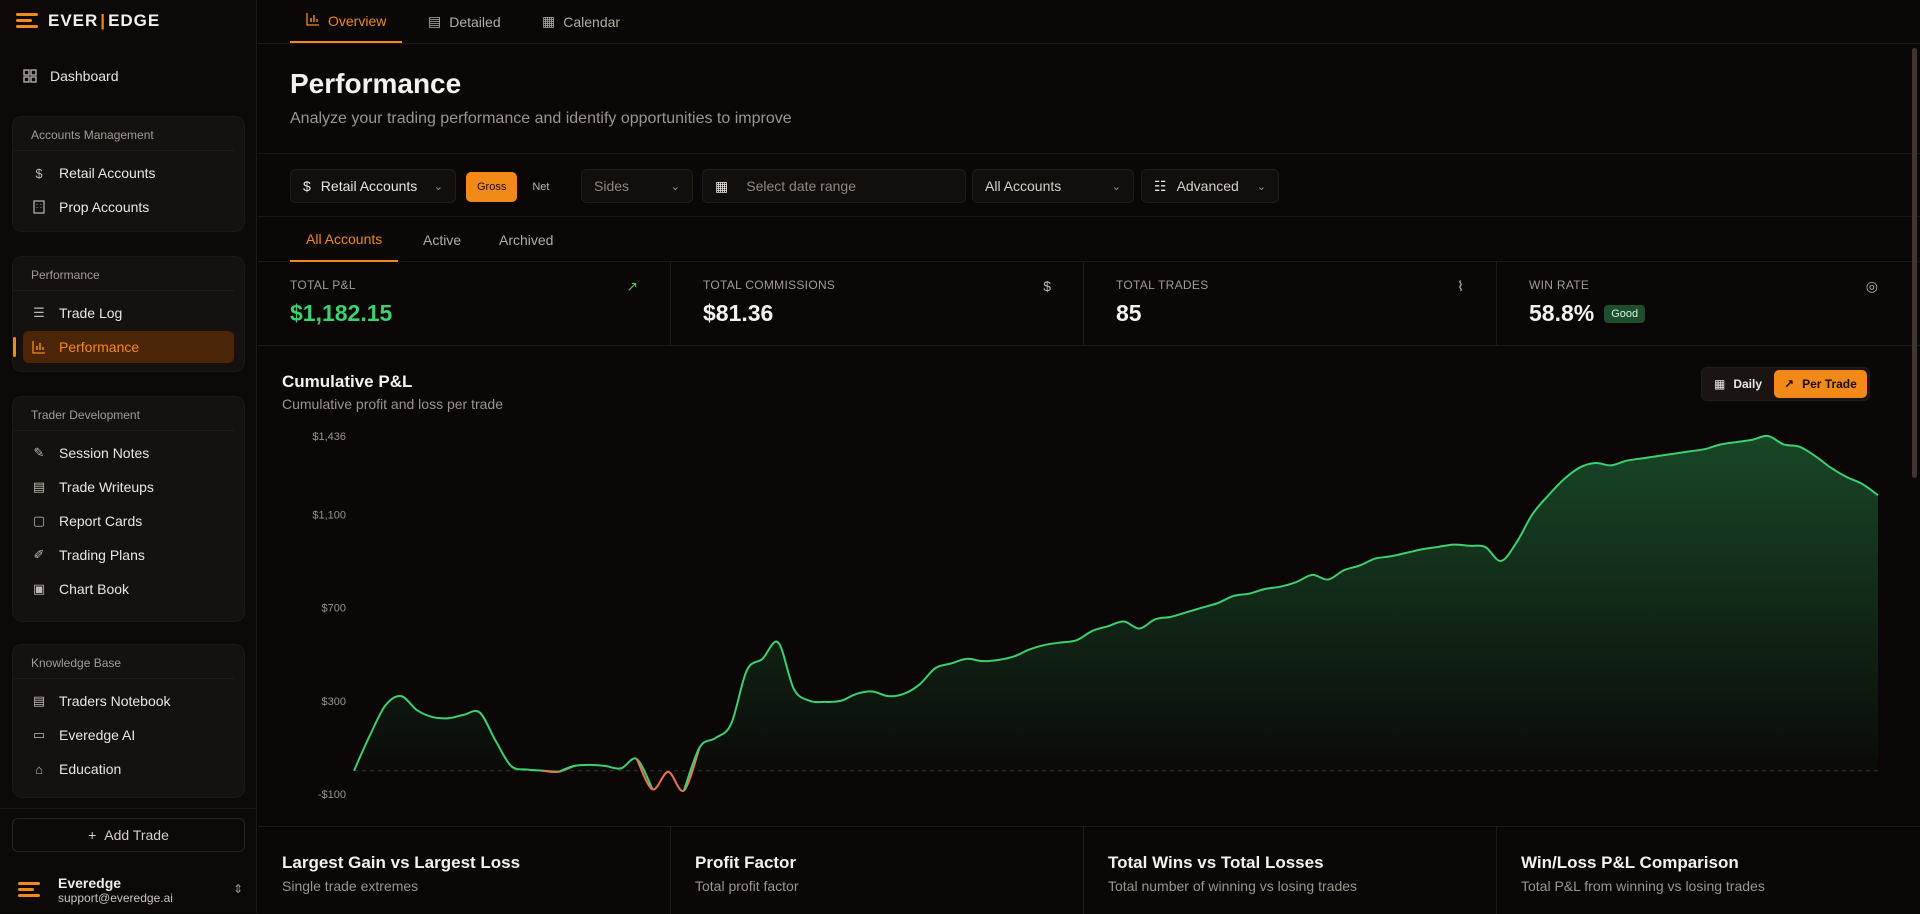  I want to click on tab-all-accounts: All Accounts, so click(344, 240).